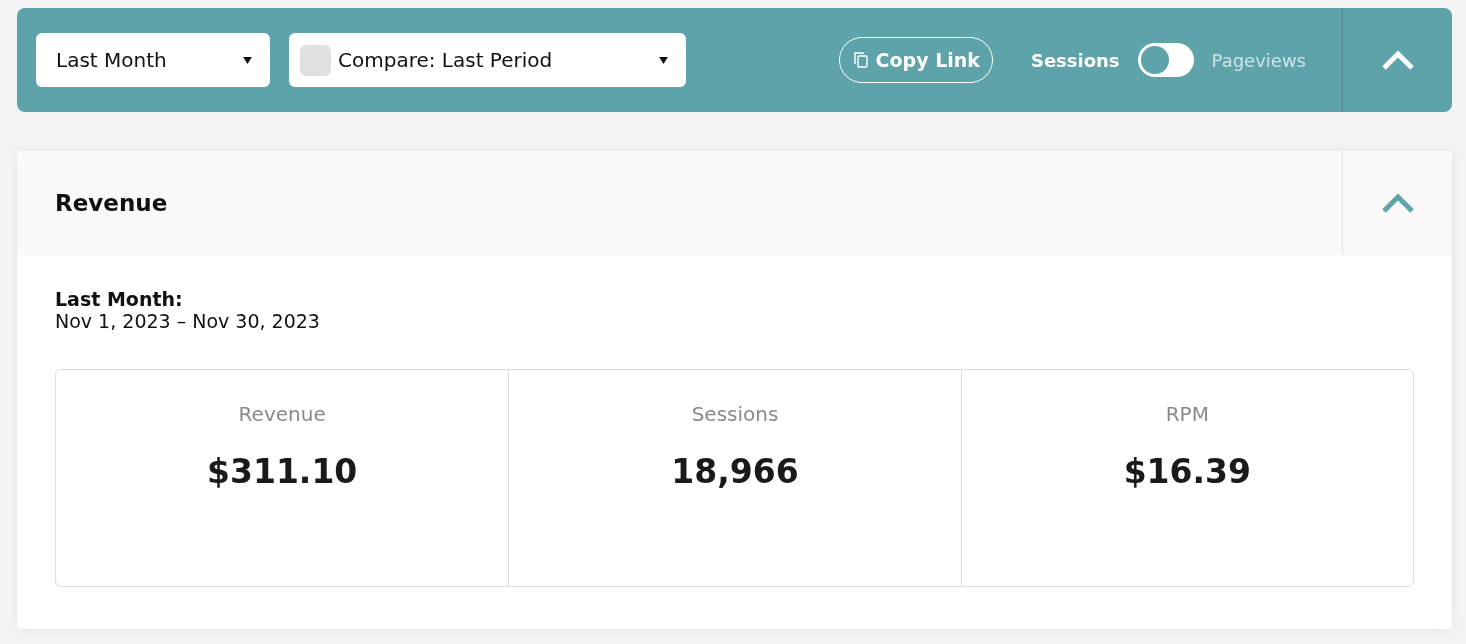  What do you see at coordinates (153, 60) in the screenshot?
I see `date-range-dropdown: Last Month` at bounding box center [153, 60].